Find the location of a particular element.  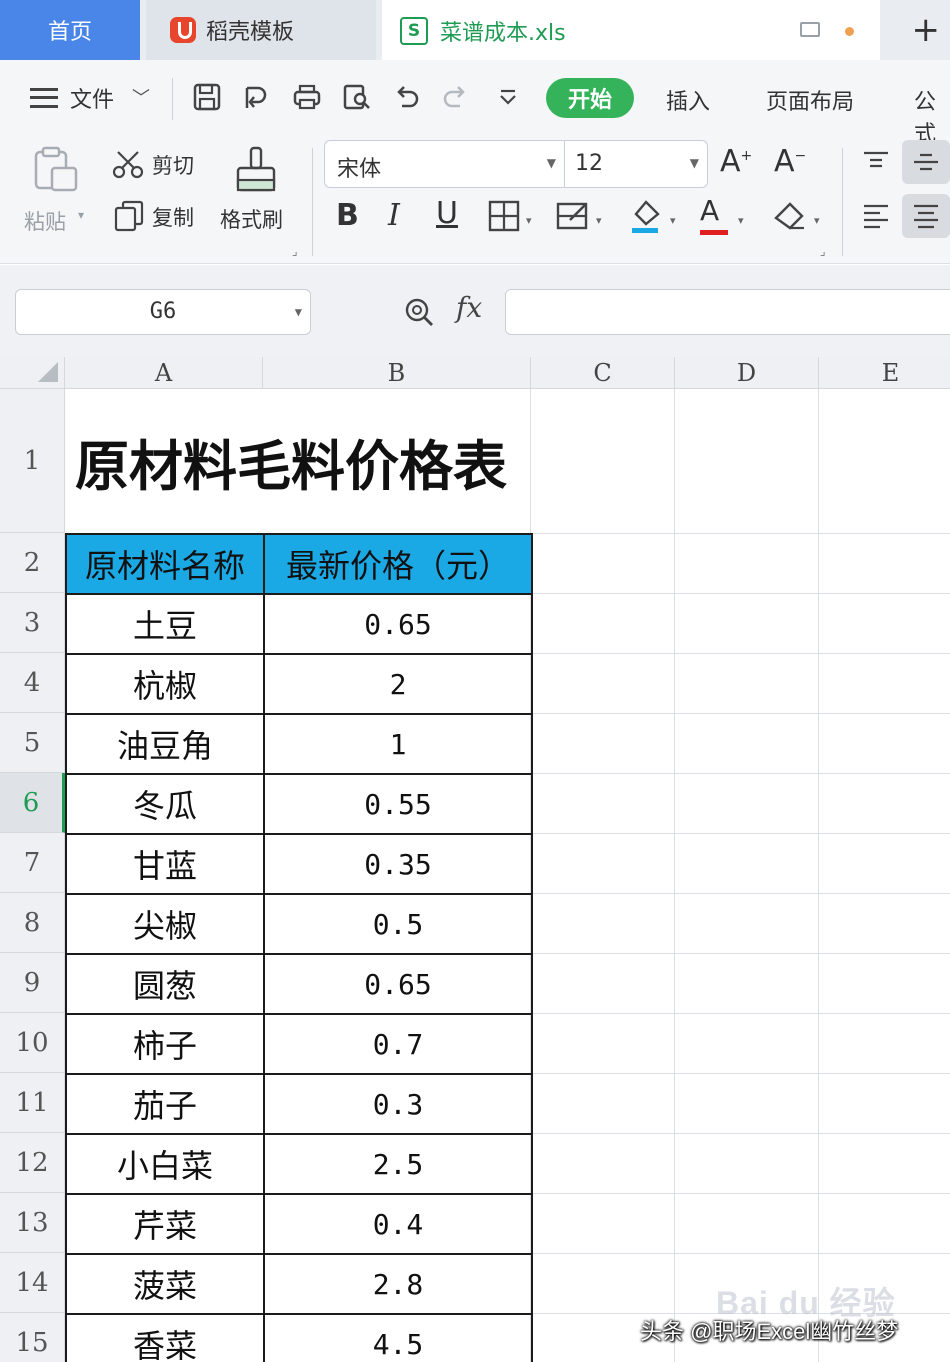

column-header-d: D is located at coordinates (747, 373).